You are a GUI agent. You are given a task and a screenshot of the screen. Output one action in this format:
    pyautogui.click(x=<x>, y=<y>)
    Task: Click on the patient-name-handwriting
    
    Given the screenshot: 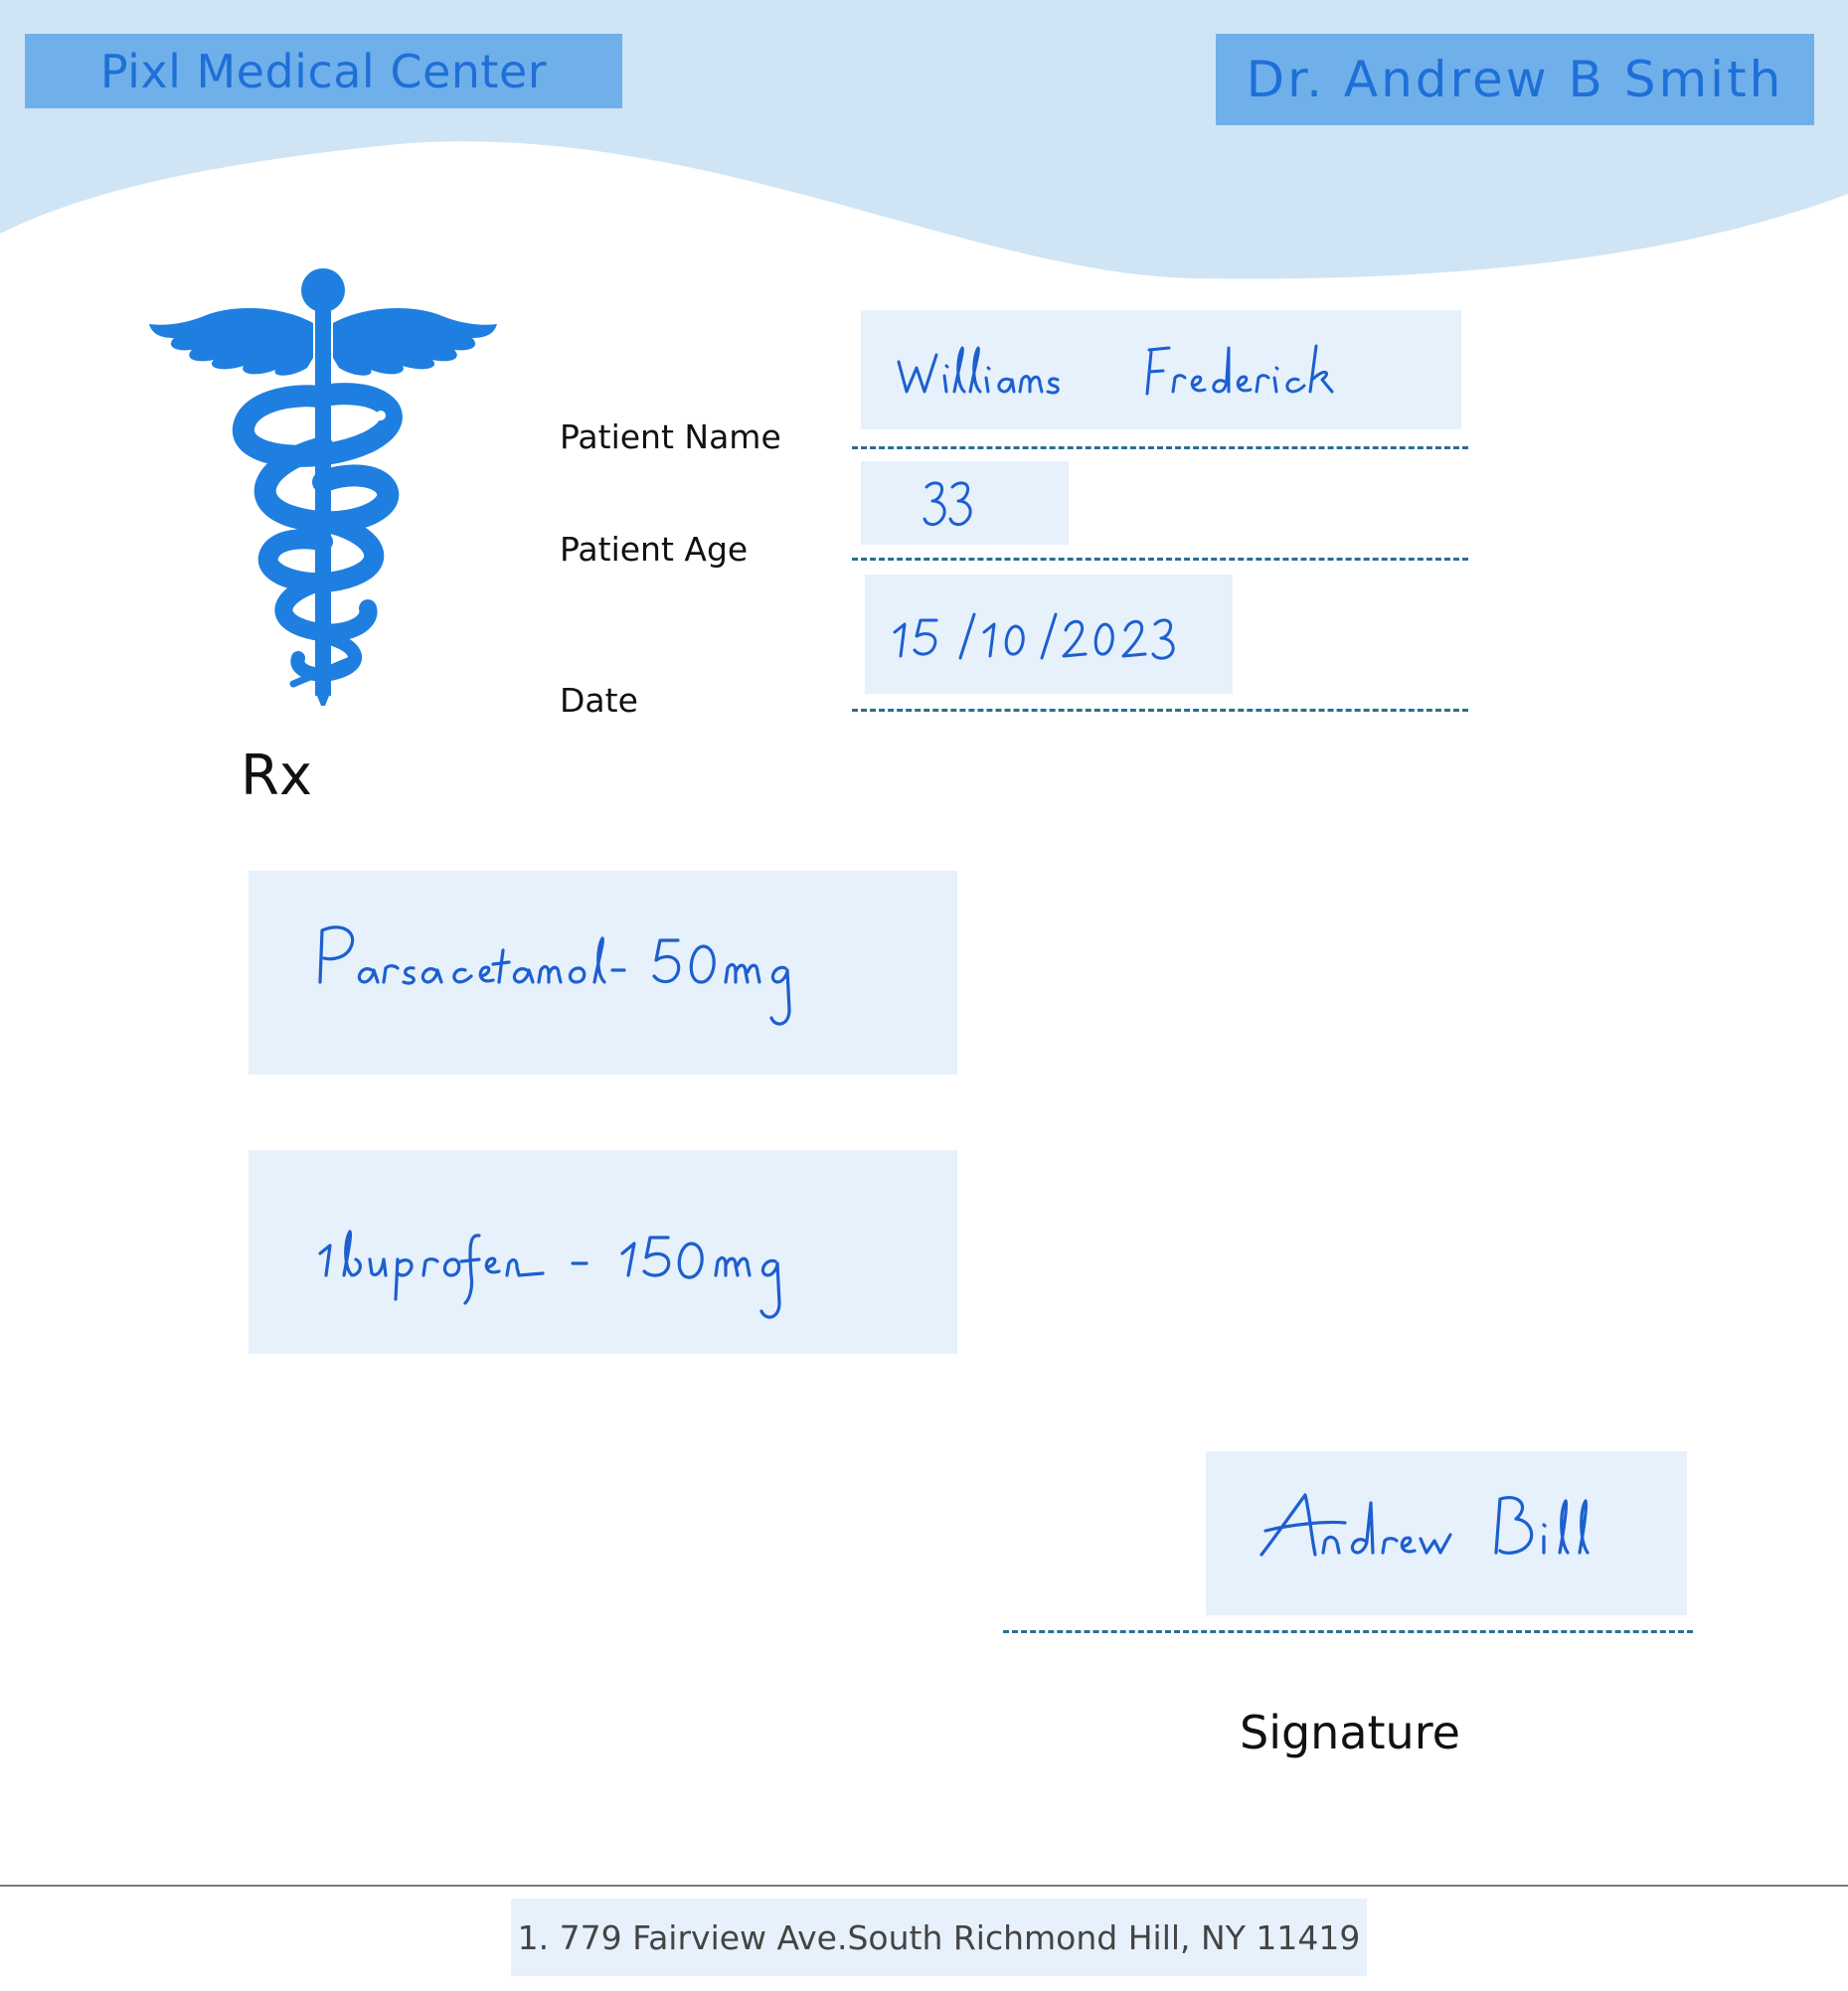 What is the action you would take?
    pyautogui.click(x=1115, y=370)
    